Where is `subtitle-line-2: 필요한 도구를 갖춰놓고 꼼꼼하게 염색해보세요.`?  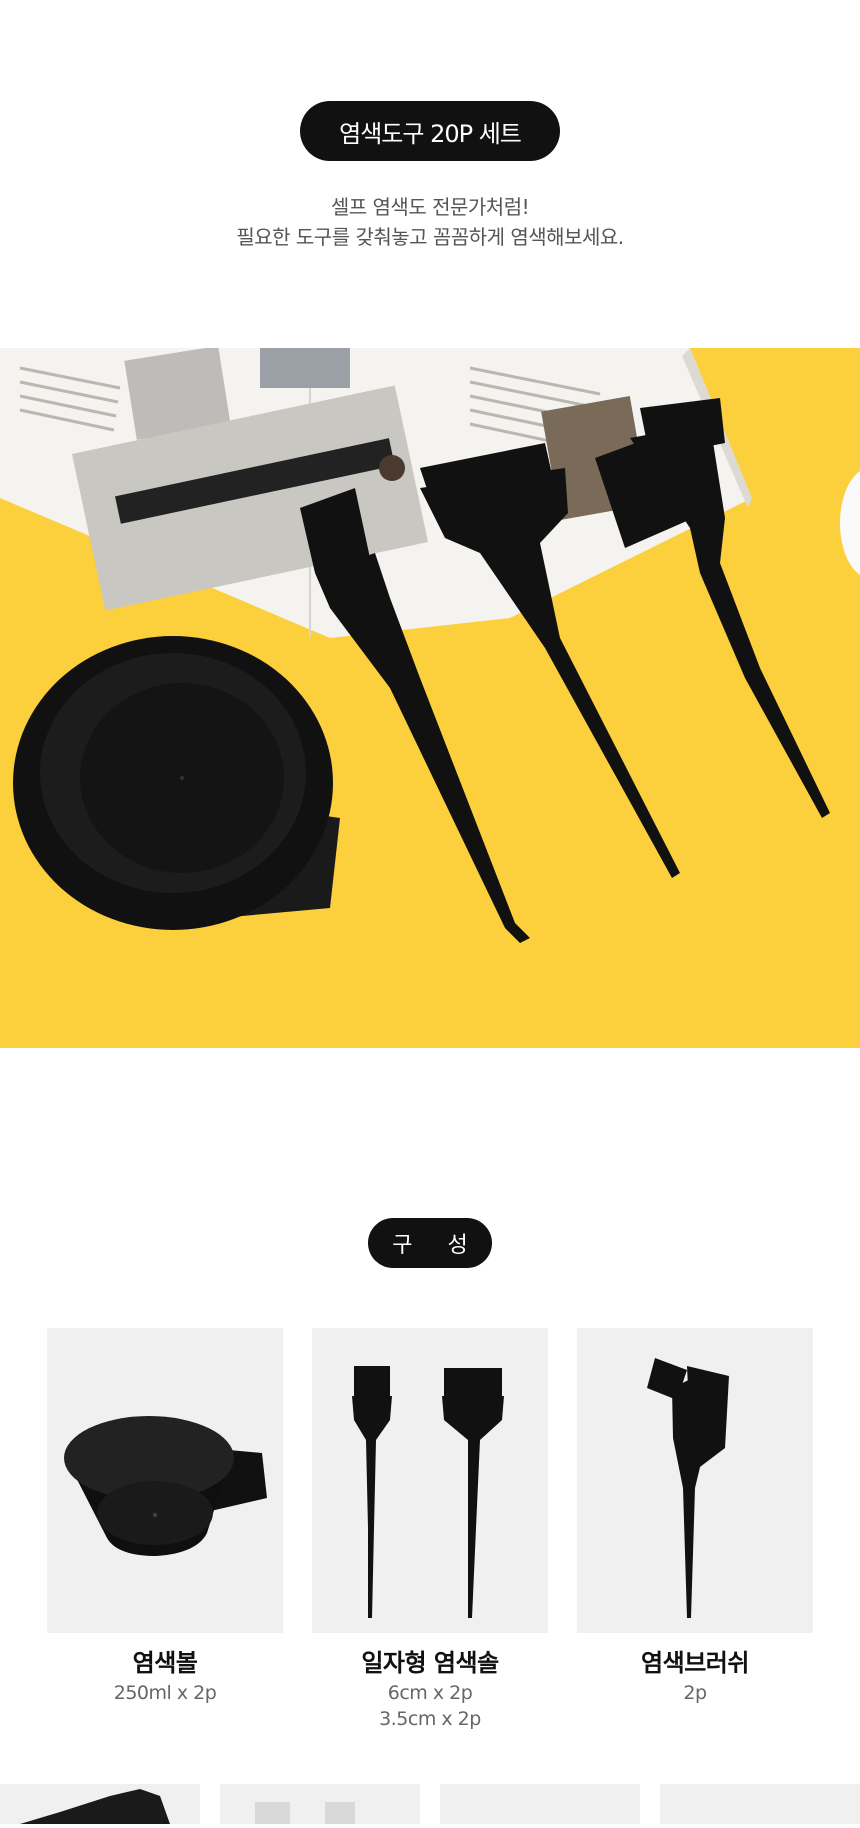 subtitle-line-2: 필요한 도구를 갖춰놓고 꼼꼼하게 염색해보세요. is located at coordinates (430, 237).